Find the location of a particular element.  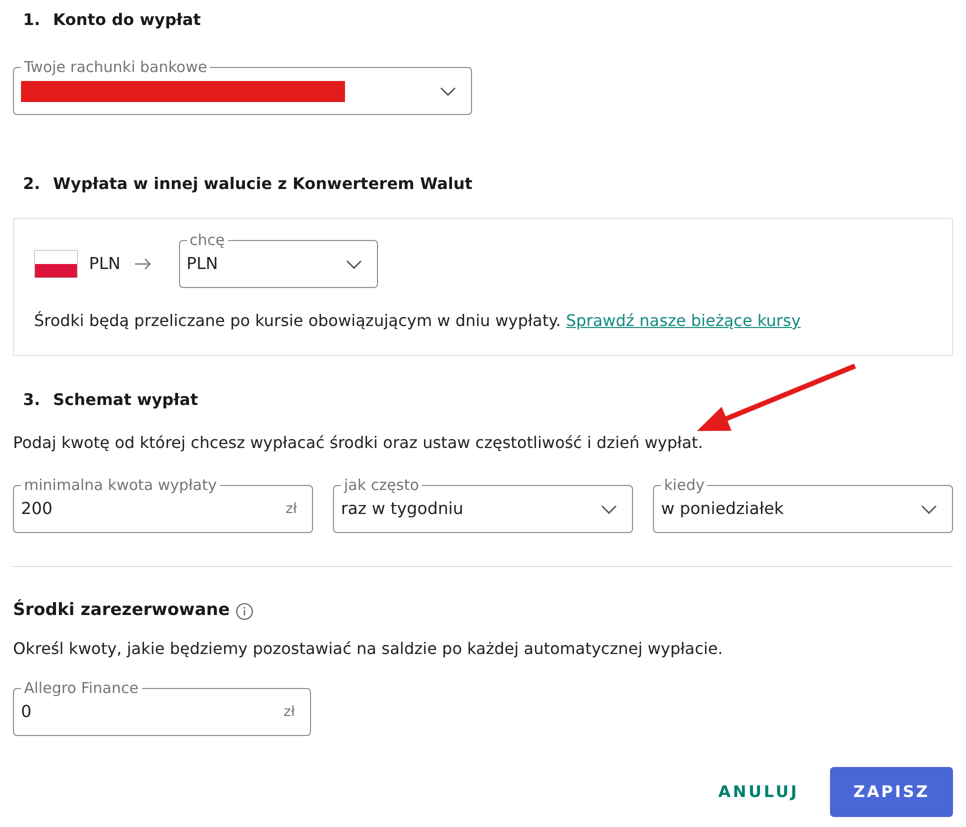

select-field: jak często raz w tygodniu is located at coordinates (483, 505).